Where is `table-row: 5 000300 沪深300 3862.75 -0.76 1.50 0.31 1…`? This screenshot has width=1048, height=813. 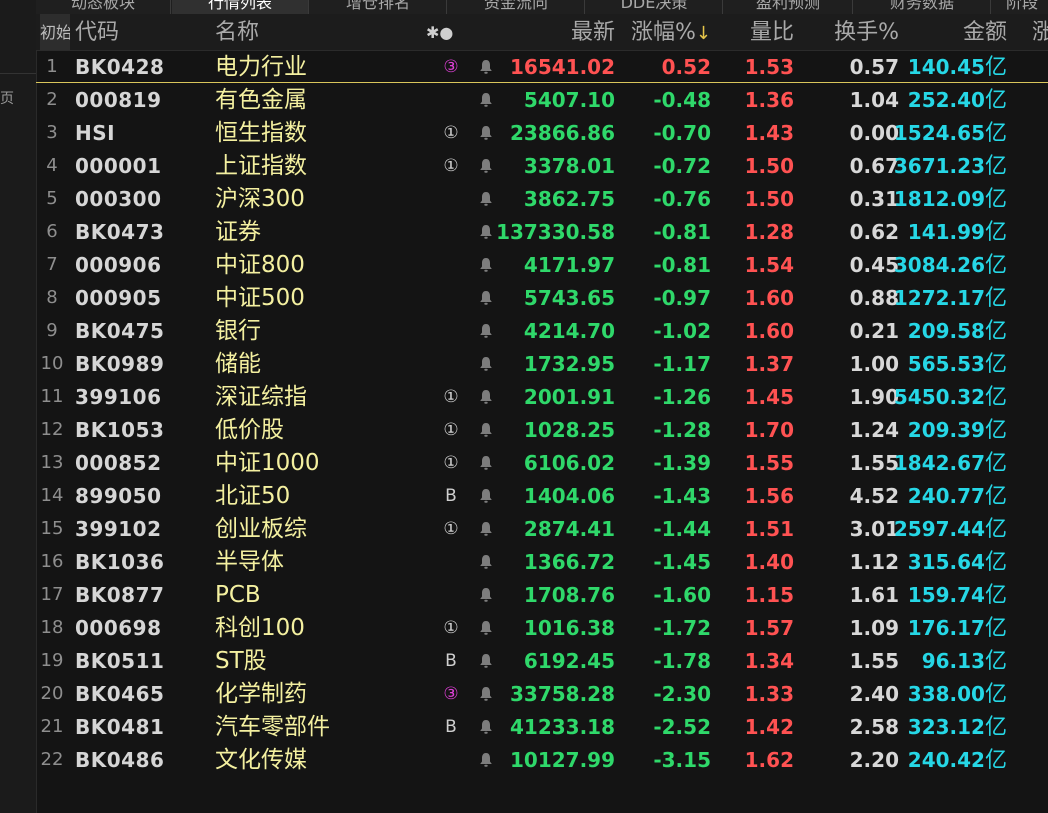
table-row: 5 000300 沪深300 3862.75 -0.76 1.50 0.31 1… is located at coordinates (542, 198).